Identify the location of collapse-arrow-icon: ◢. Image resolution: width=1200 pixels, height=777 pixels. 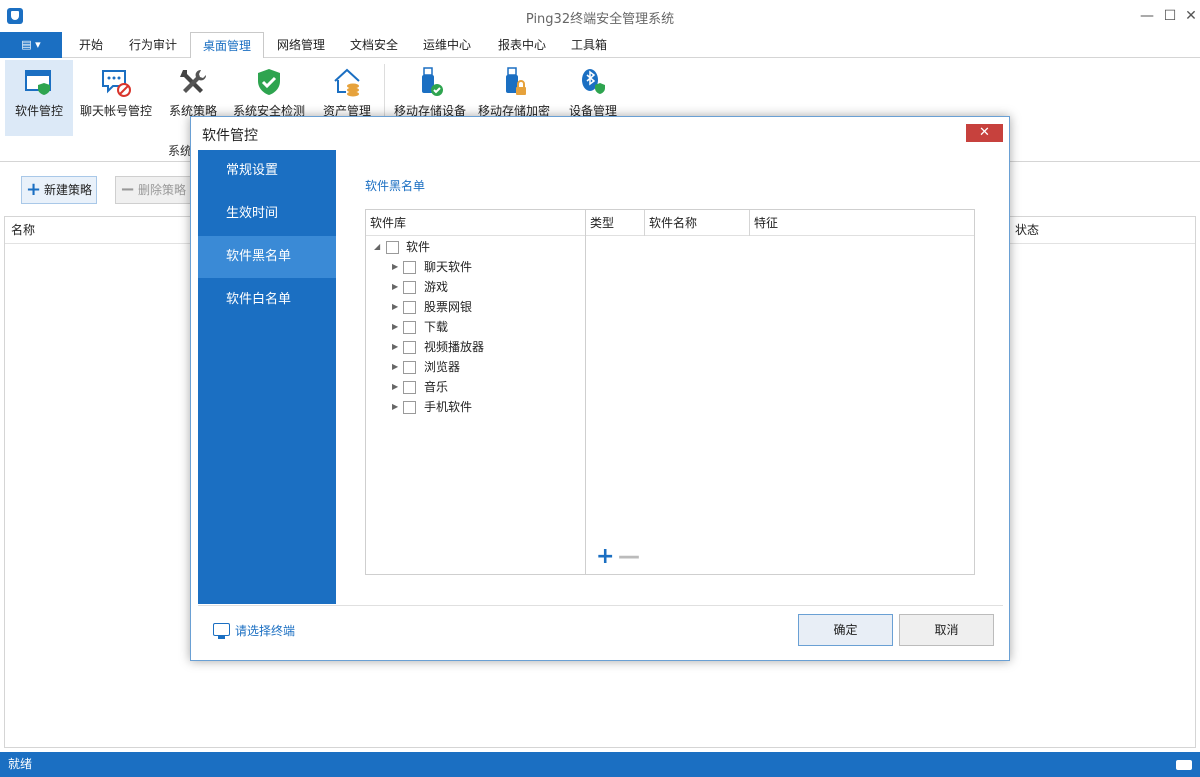
(378, 247).